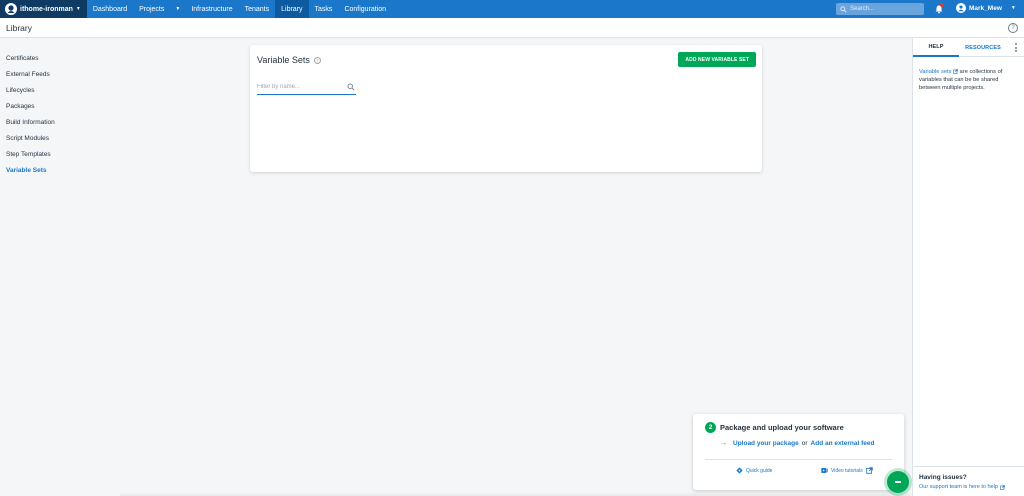 The width and height of the screenshot is (1024, 496). I want to click on sidebar-item-variable-sets: Variable Sets, so click(60, 170).